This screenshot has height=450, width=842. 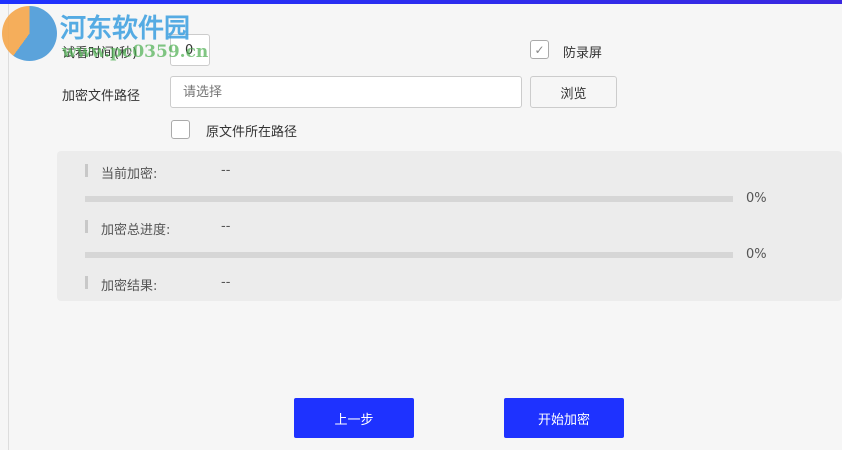 What do you see at coordinates (346, 92) in the screenshot?
I see `path-input` at bounding box center [346, 92].